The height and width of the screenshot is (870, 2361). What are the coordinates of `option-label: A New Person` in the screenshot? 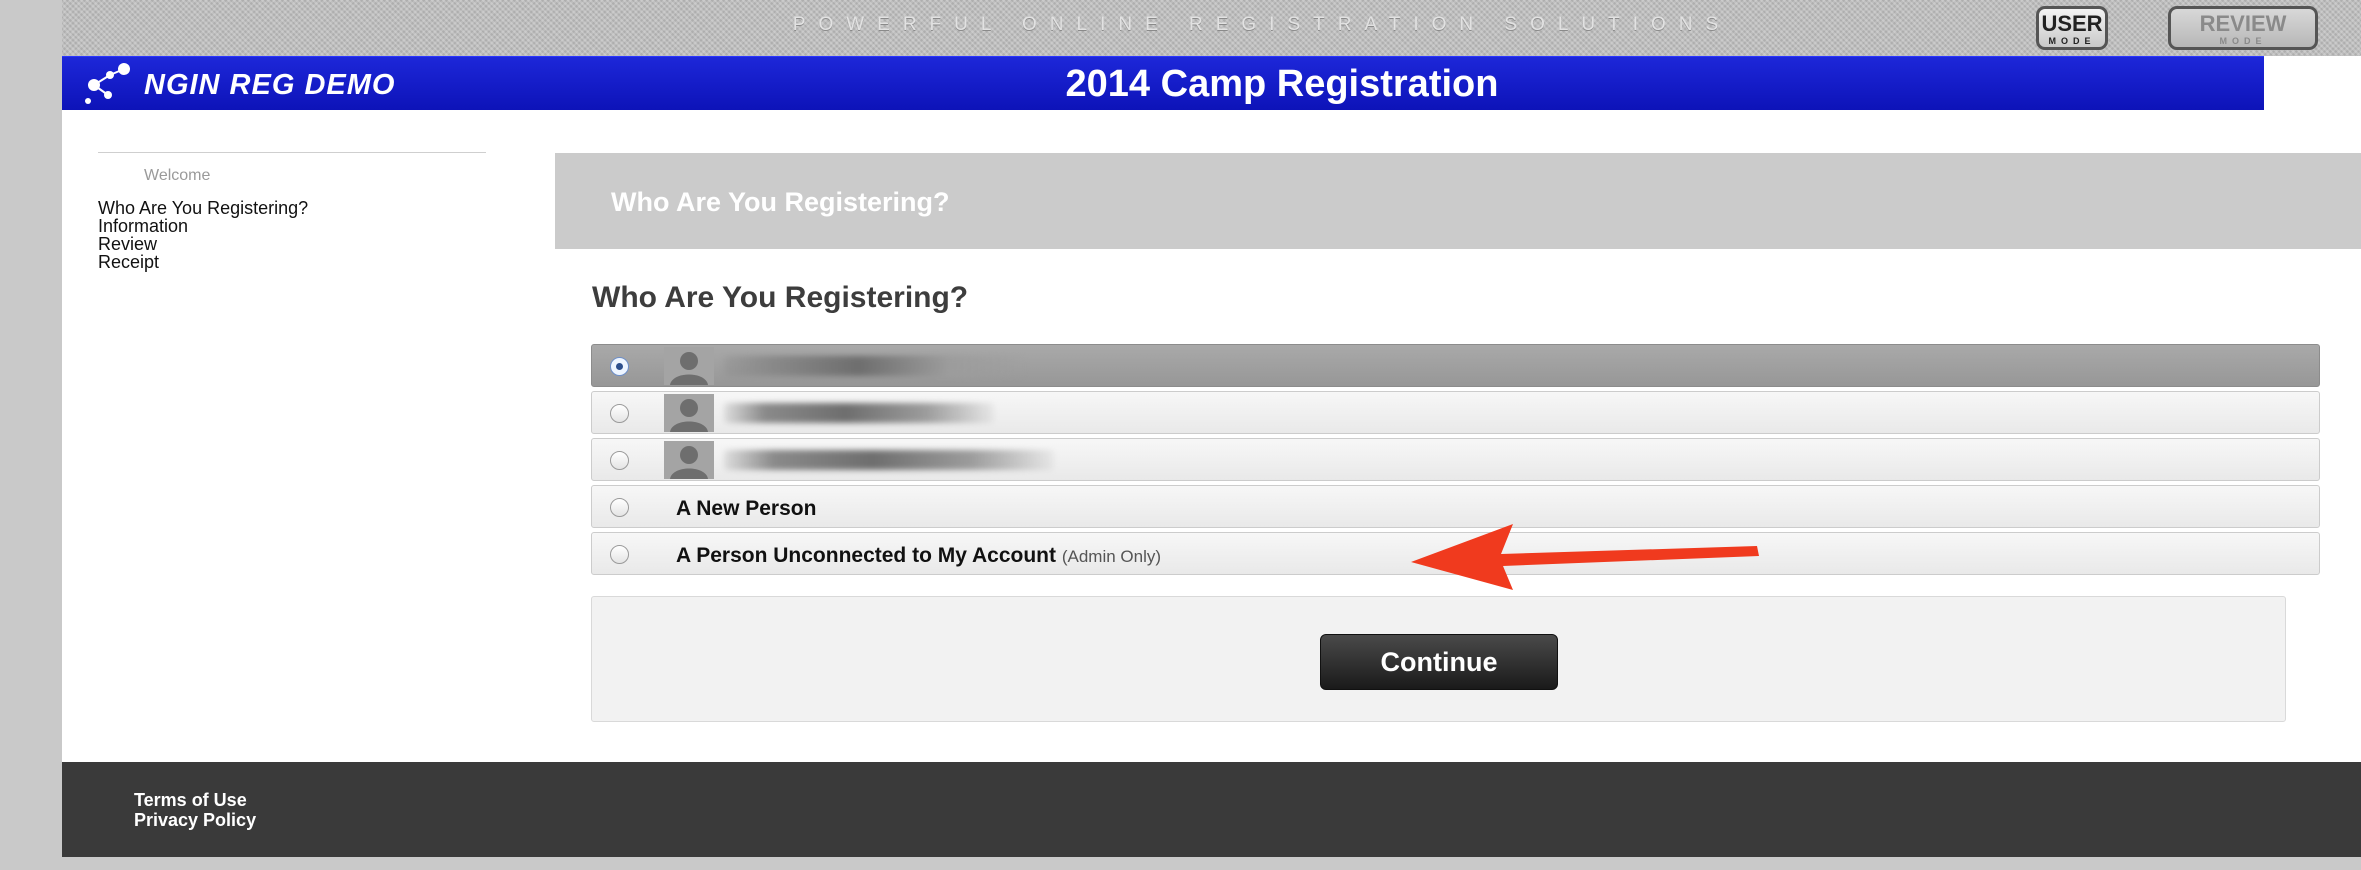 It's located at (746, 508).